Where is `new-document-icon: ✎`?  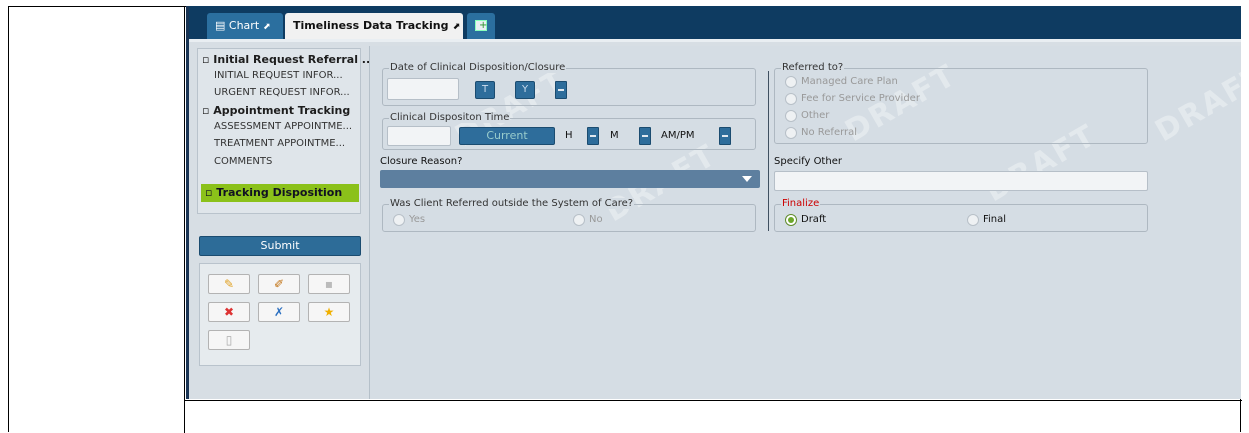 new-document-icon: ✎ is located at coordinates (229, 284).